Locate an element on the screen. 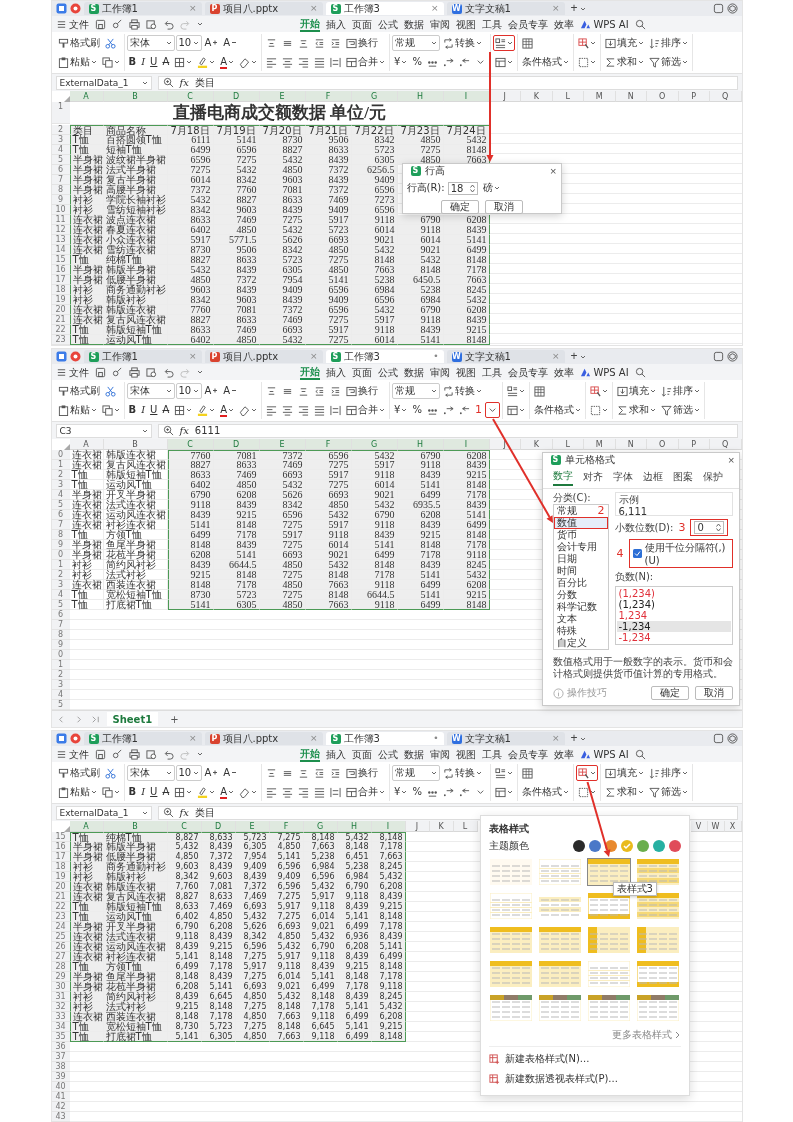  thousands-separator-checkbox: 使用千位分隔符(,)(U) is located at coordinates (680, 553).